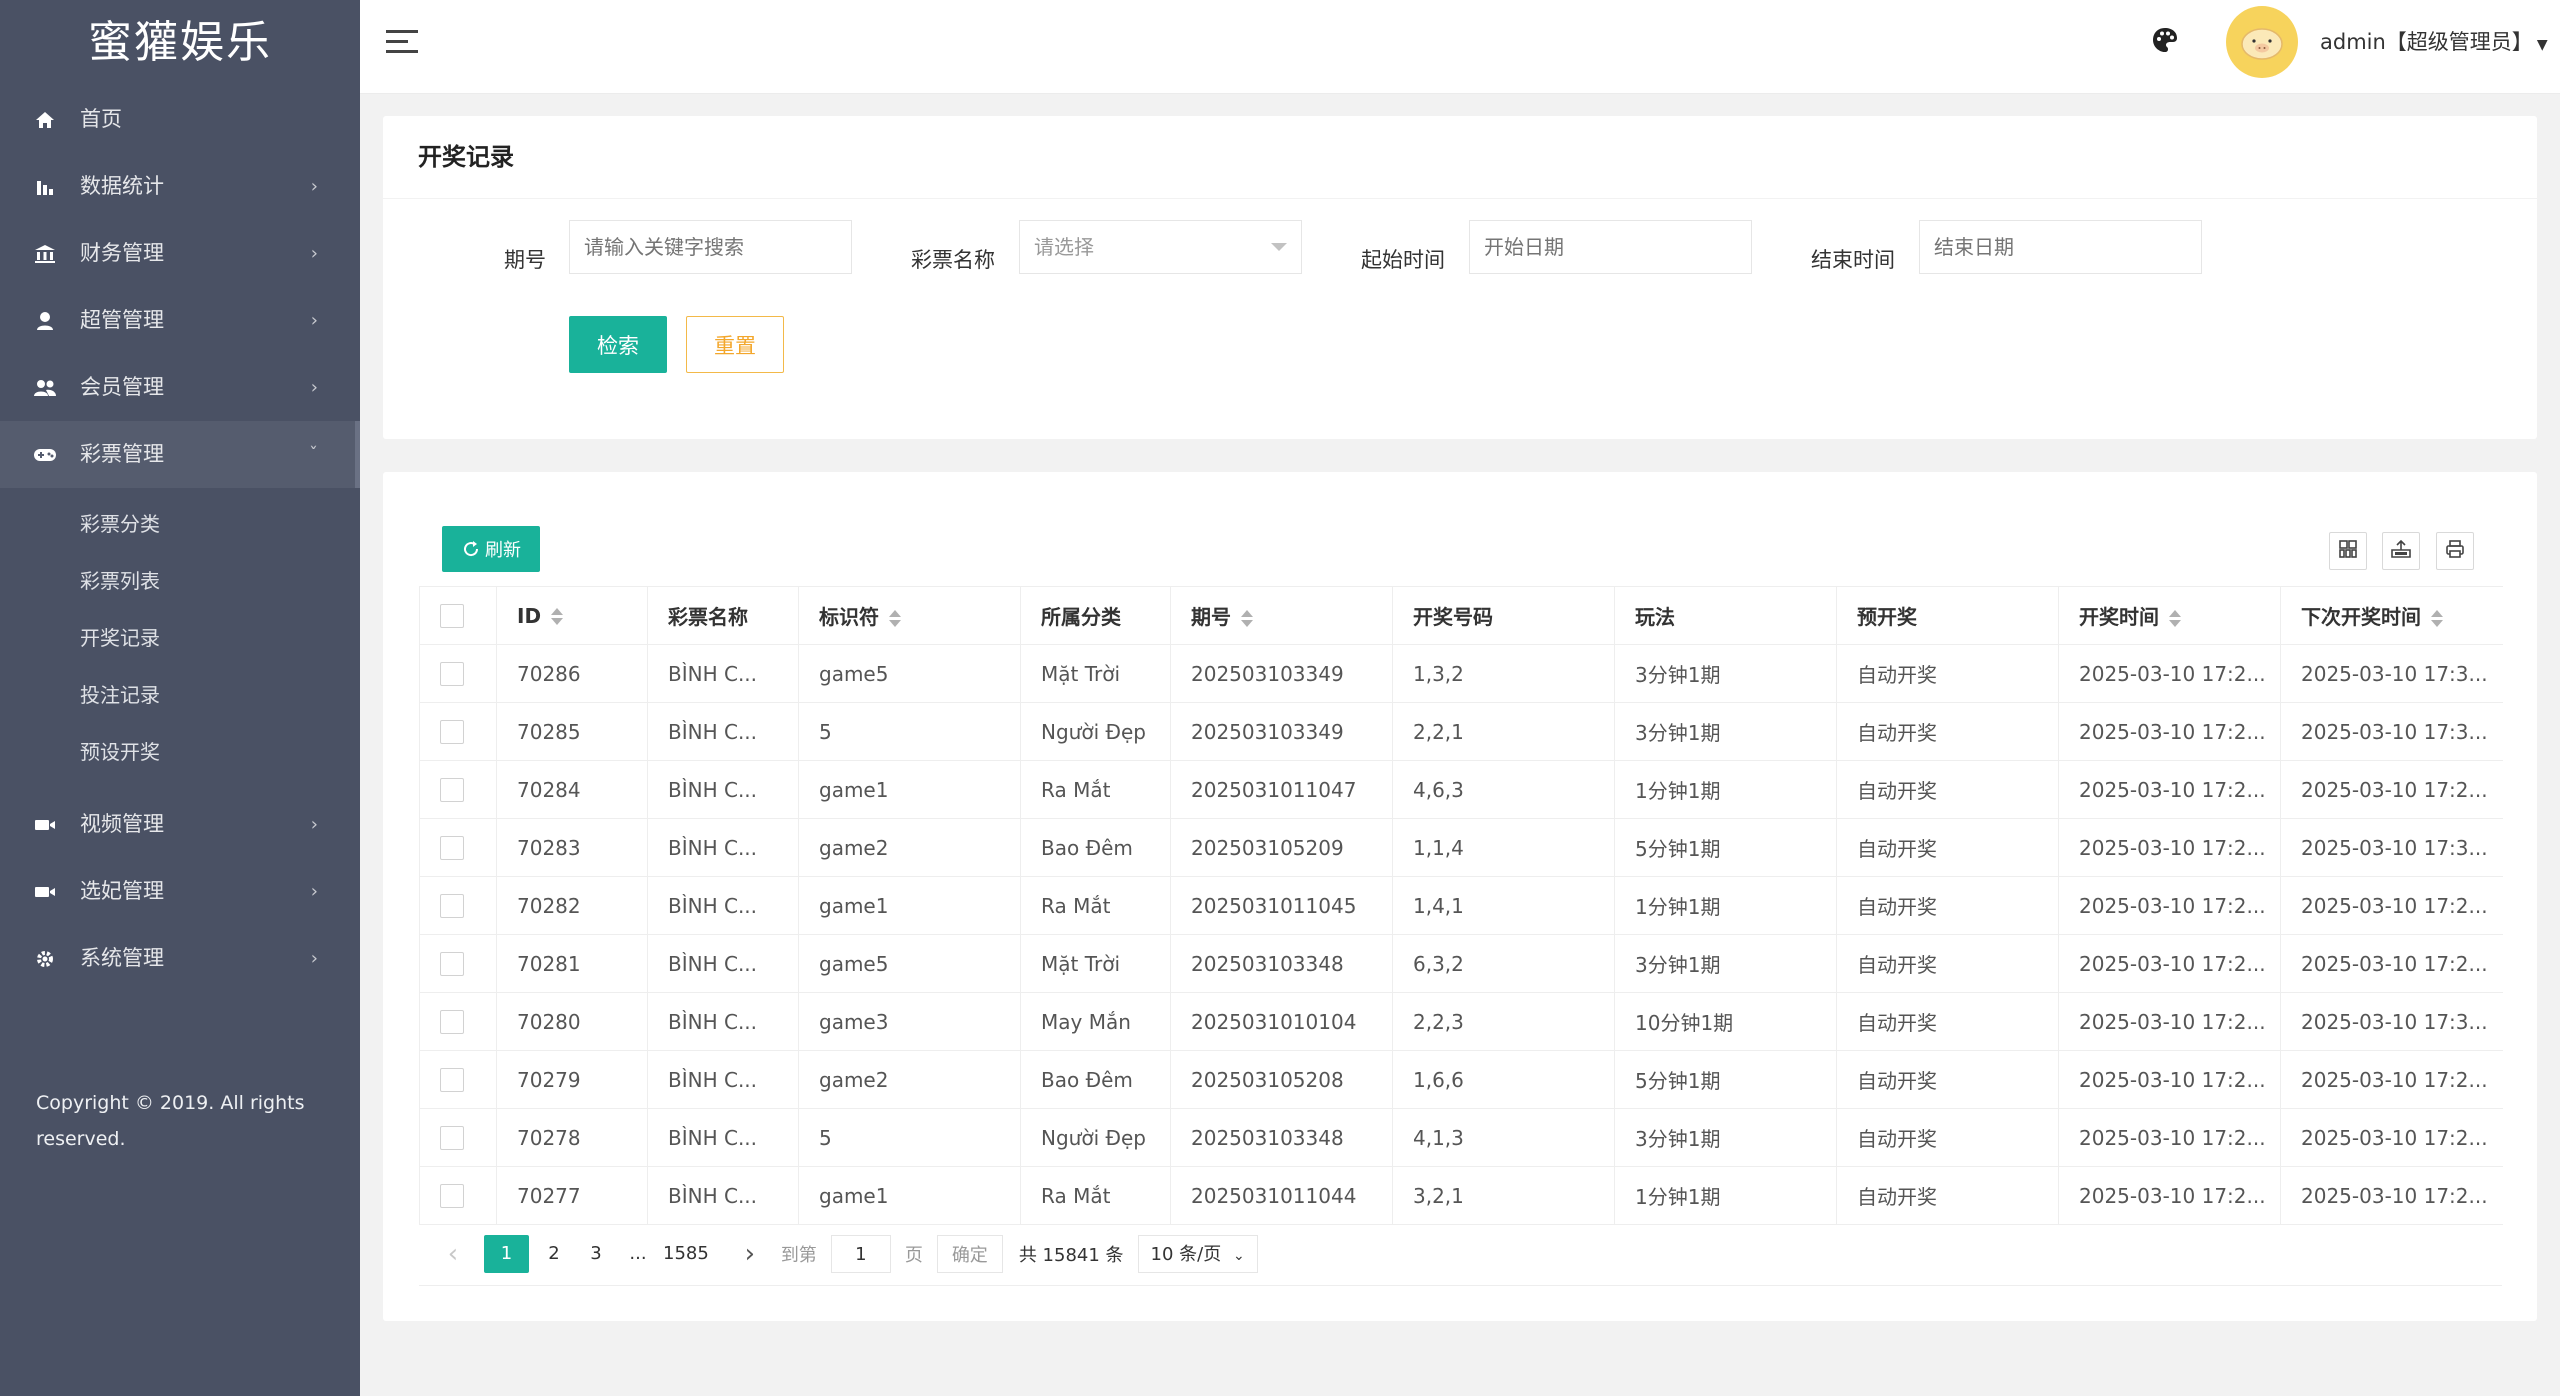  I want to click on subnav-item-draw-records: 开奖记录, so click(180, 638).